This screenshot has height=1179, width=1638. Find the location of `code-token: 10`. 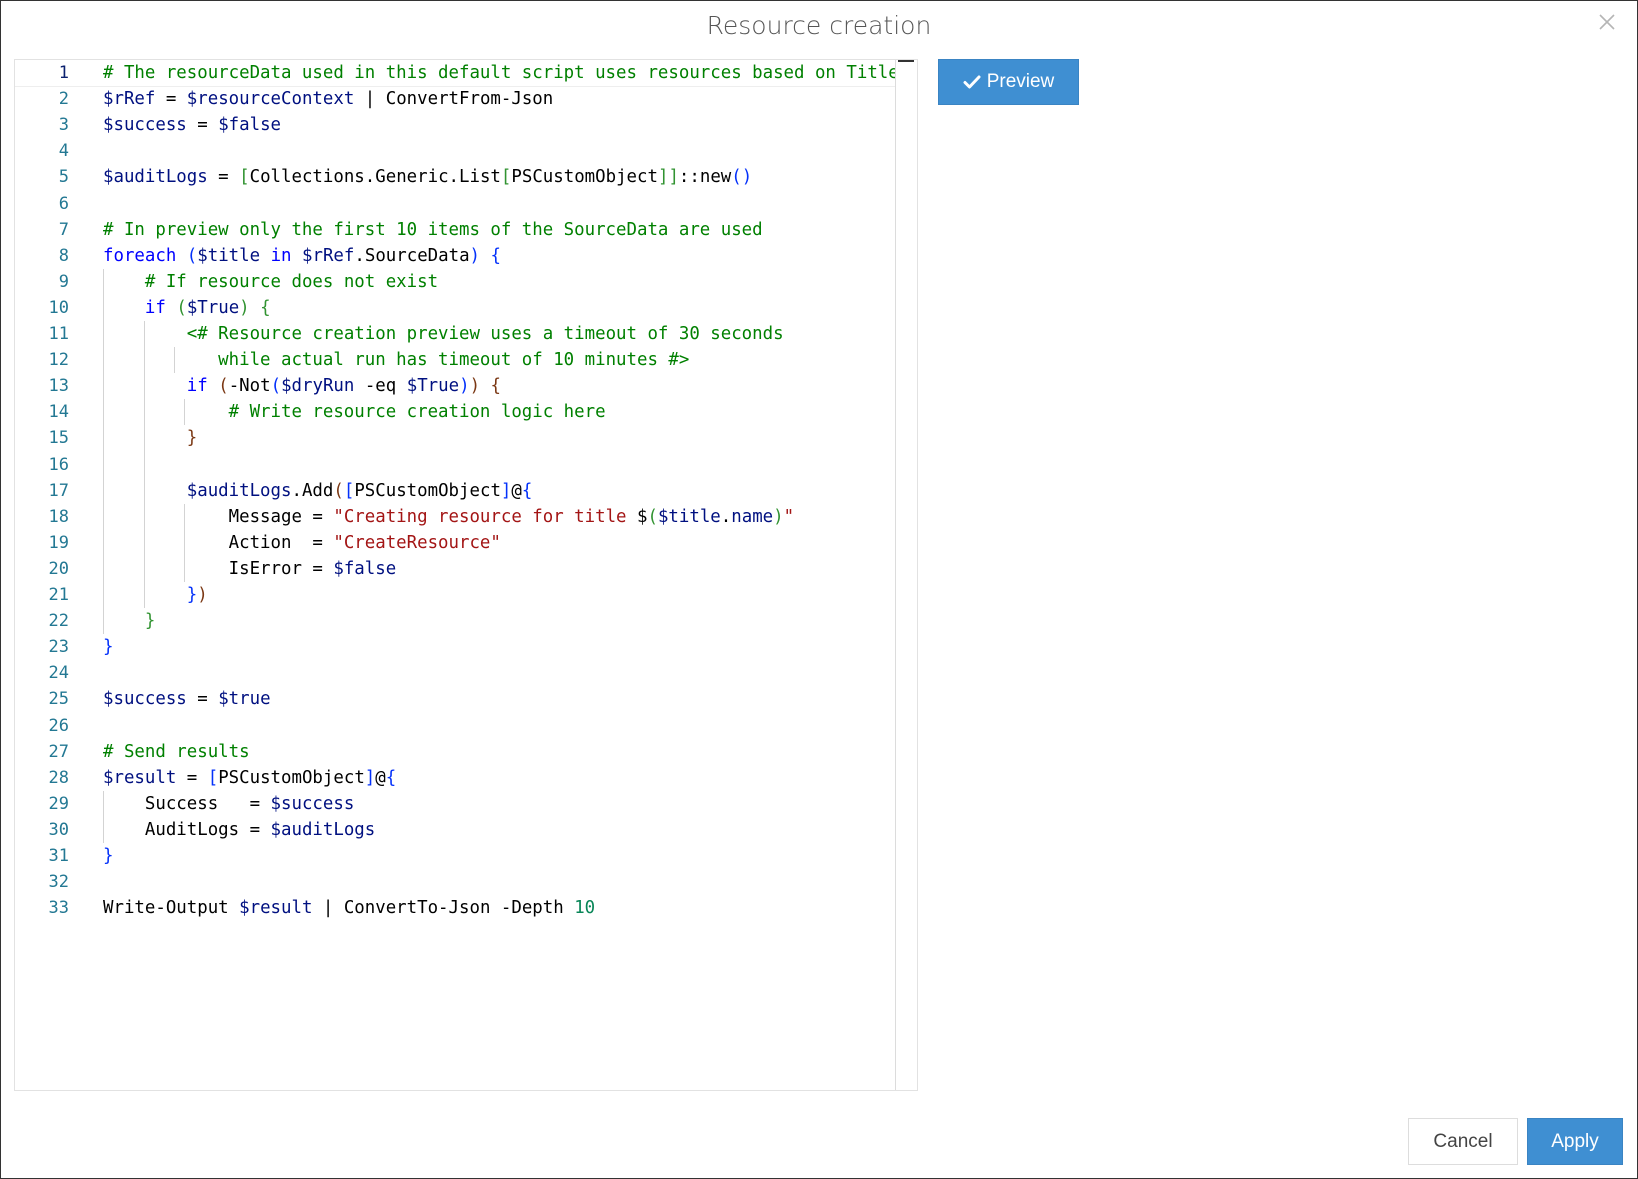

code-token: 10 is located at coordinates (585, 908).